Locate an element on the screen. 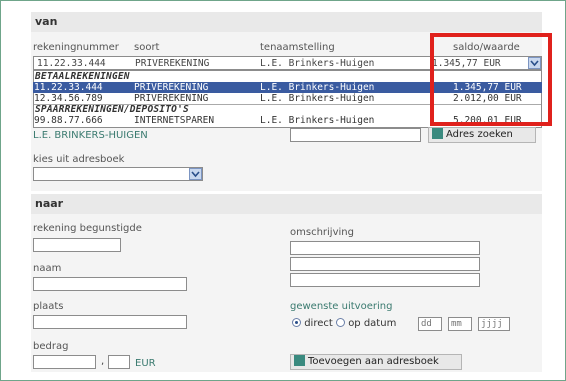  name-label: naam is located at coordinates (47, 268).